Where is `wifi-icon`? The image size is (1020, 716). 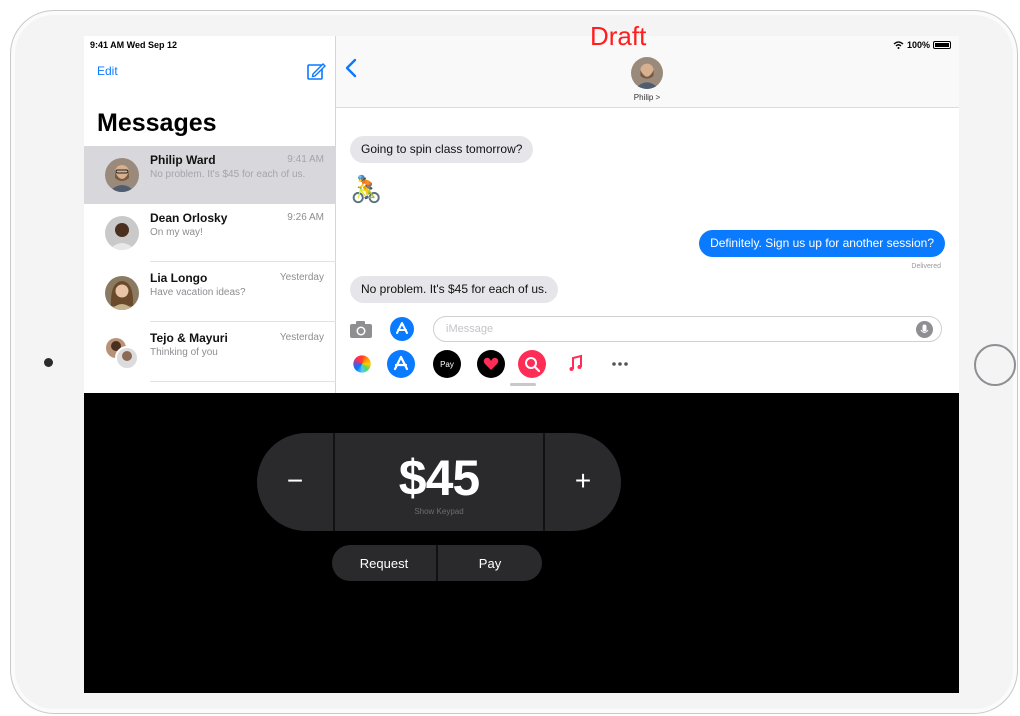 wifi-icon is located at coordinates (898, 45).